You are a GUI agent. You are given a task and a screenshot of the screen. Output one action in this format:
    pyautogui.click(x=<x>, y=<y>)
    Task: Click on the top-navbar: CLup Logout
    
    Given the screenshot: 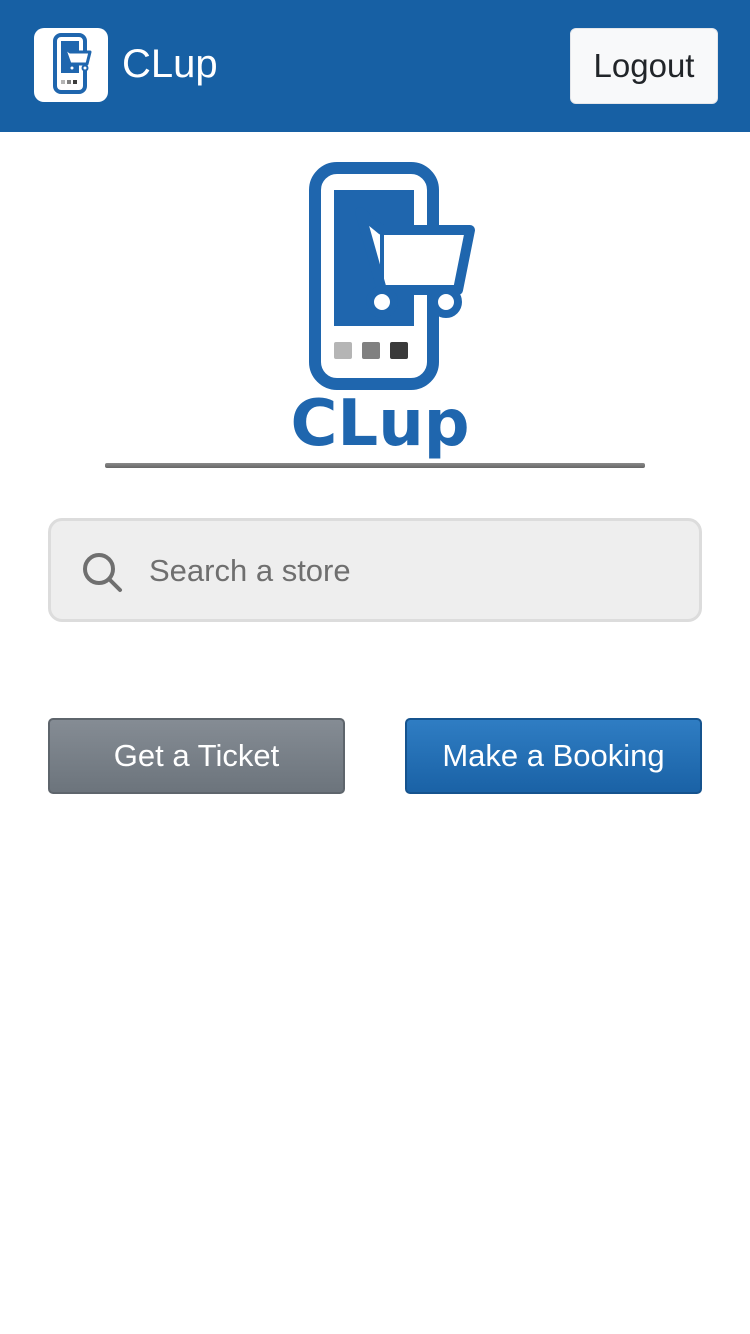 What is the action you would take?
    pyautogui.click(x=375, y=66)
    